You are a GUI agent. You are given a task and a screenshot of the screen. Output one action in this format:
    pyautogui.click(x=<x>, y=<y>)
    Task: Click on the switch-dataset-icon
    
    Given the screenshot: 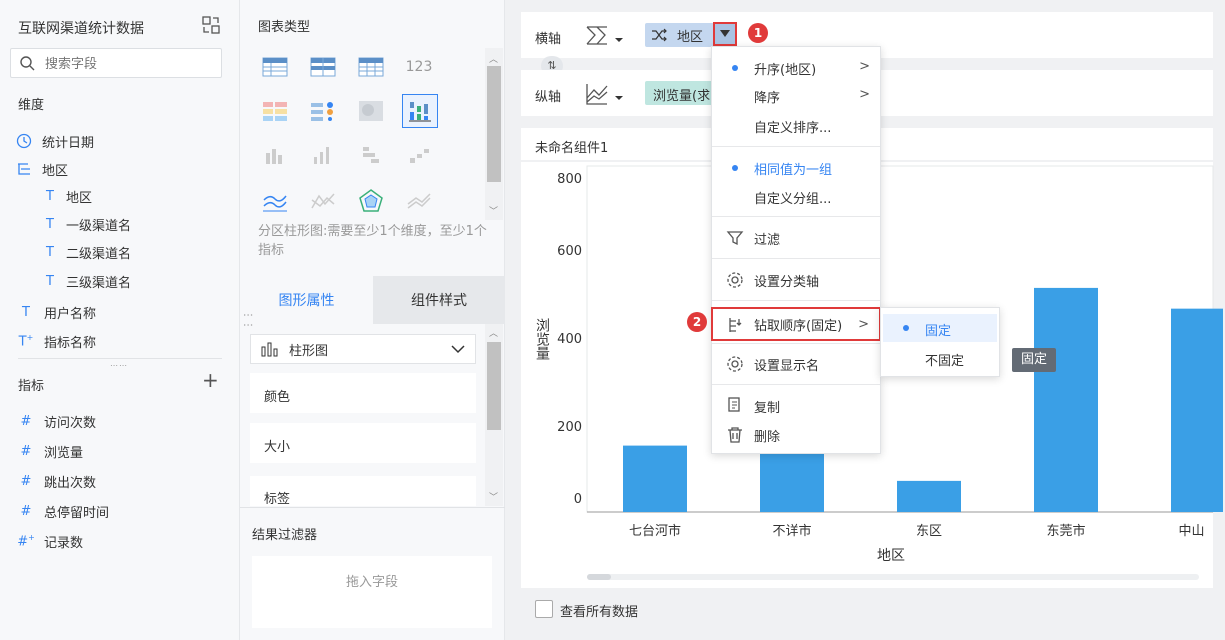 What is the action you would take?
    pyautogui.click(x=211, y=25)
    